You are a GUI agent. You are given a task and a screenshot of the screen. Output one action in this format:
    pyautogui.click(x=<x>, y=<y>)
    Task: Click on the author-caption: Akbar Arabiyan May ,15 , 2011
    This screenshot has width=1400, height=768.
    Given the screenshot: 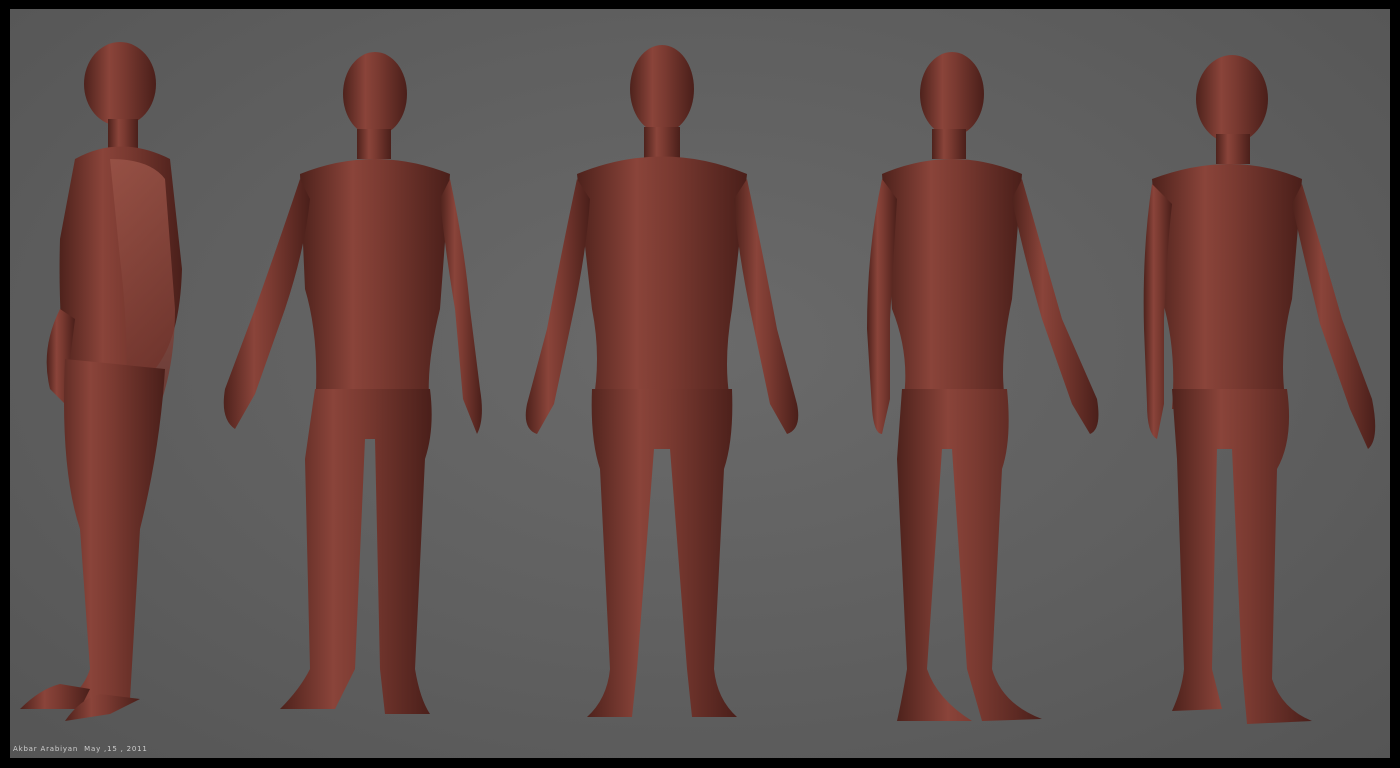 What is the action you would take?
    pyautogui.click(x=80, y=749)
    